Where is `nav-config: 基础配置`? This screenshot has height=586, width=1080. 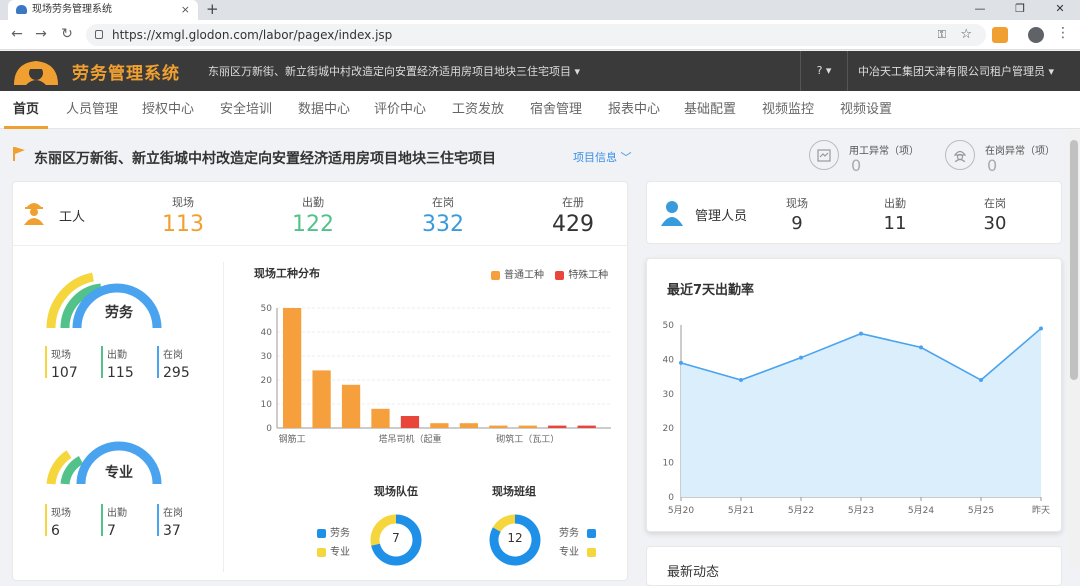
nav-config: 基础配置 is located at coordinates (710, 110).